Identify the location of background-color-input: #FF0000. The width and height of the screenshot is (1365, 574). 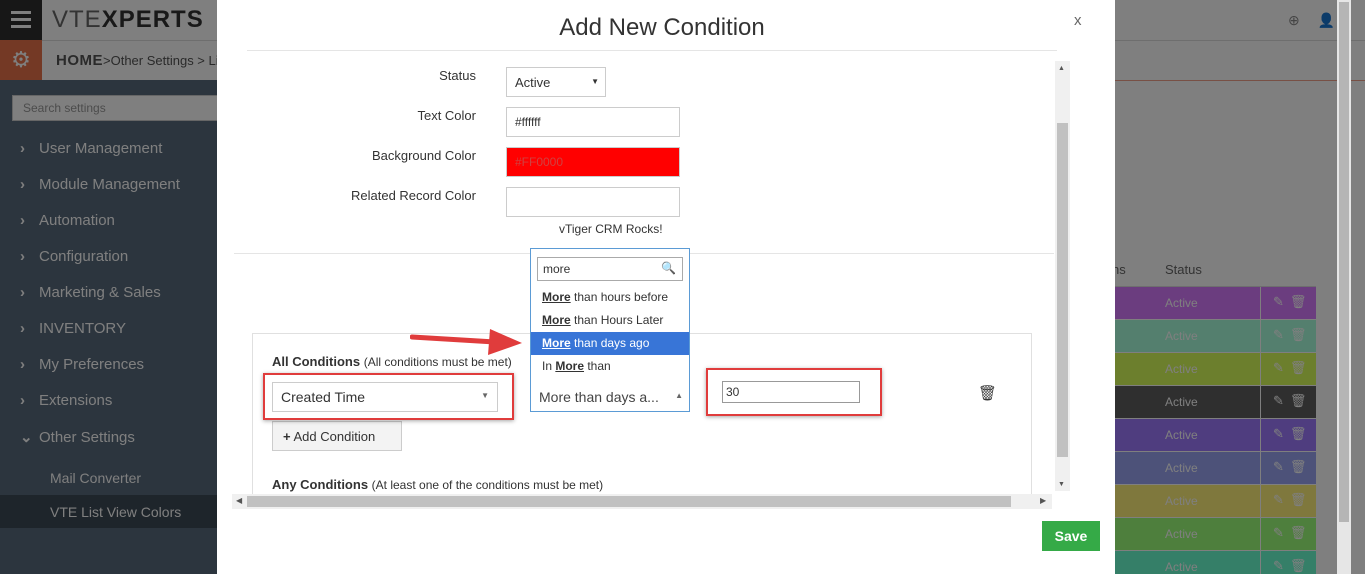
(593, 162).